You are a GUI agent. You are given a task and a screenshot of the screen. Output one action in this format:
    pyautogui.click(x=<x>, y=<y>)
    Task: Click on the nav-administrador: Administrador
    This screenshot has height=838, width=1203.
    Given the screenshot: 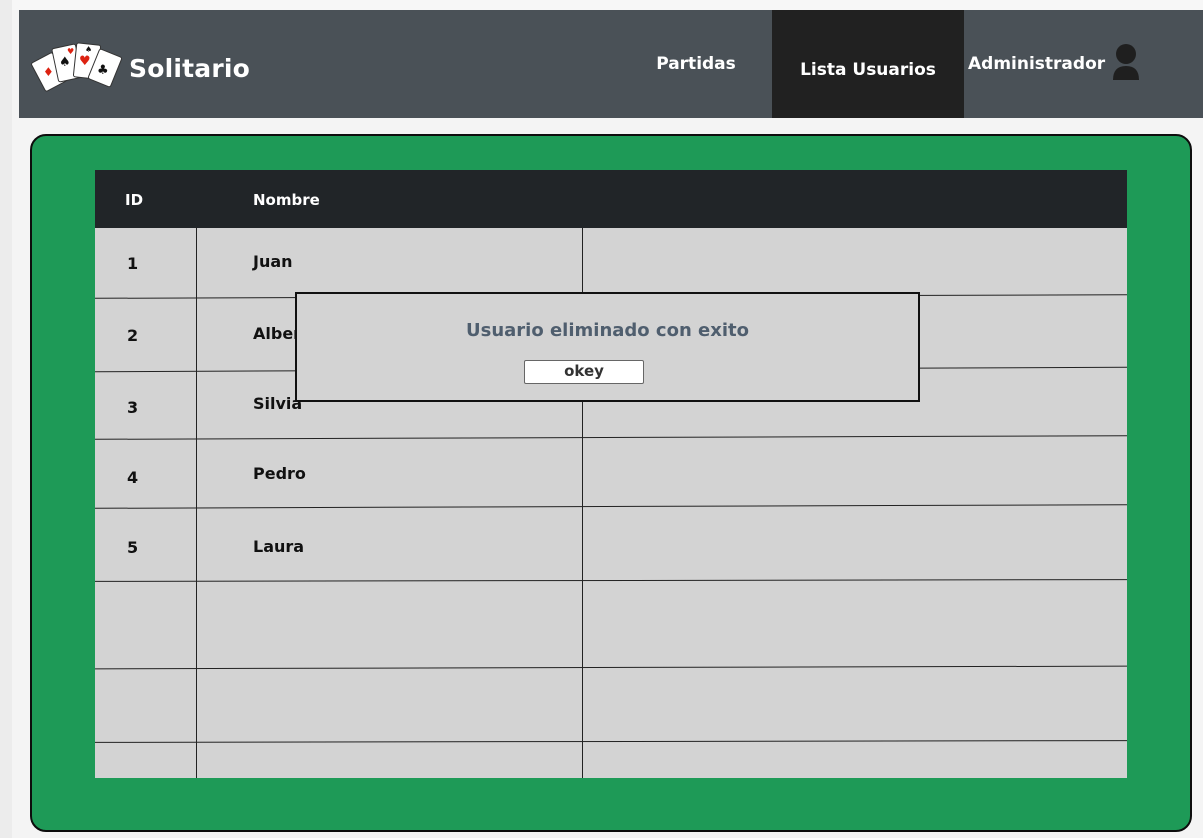 What is the action you would take?
    pyautogui.click(x=1078, y=64)
    